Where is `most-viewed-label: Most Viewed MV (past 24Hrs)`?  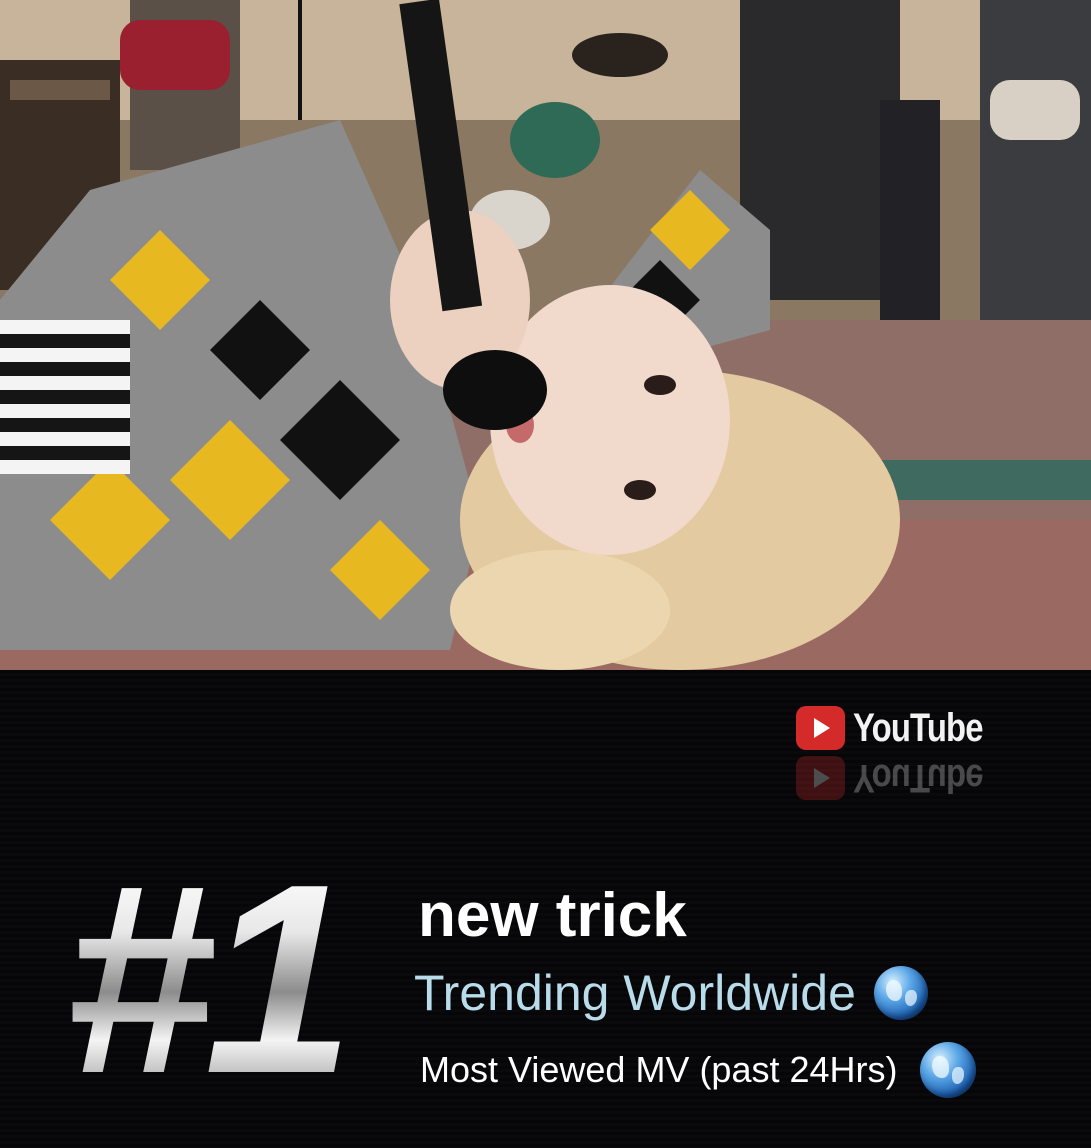 most-viewed-label: Most Viewed MV (past 24Hrs) is located at coordinates (659, 1069).